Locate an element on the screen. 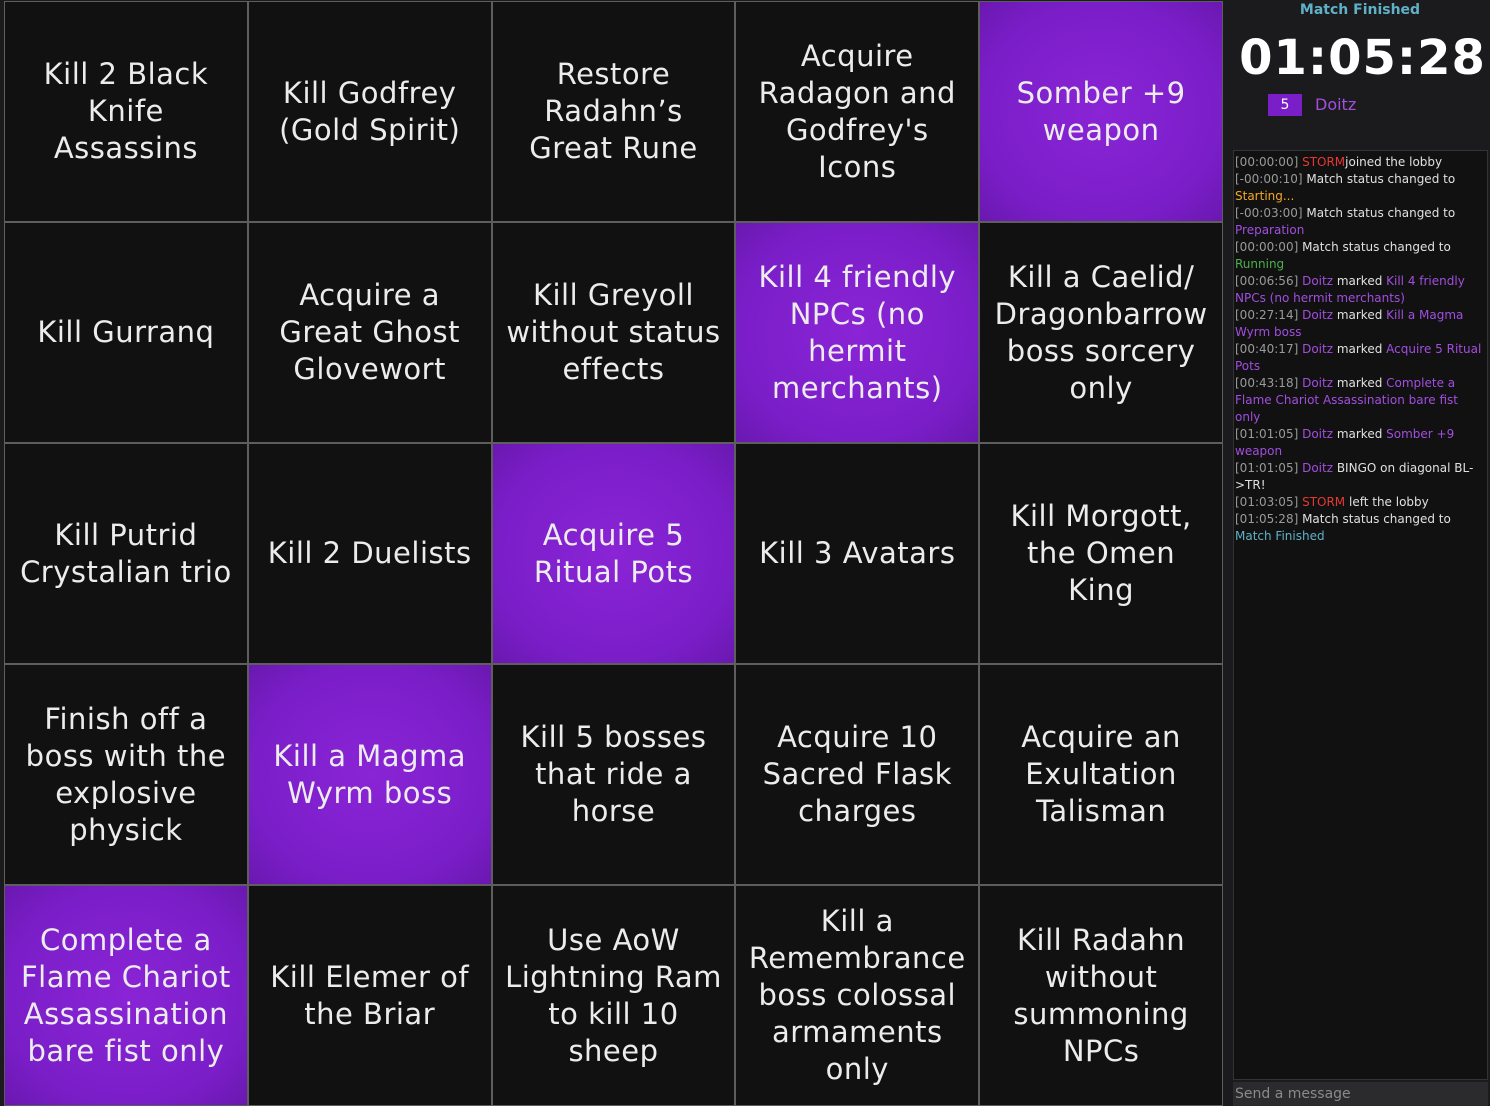 Image resolution: width=1490 pixels, height=1106 pixels. log-entry: [01:03:05] STORM left the lobby is located at coordinates (1360, 502).